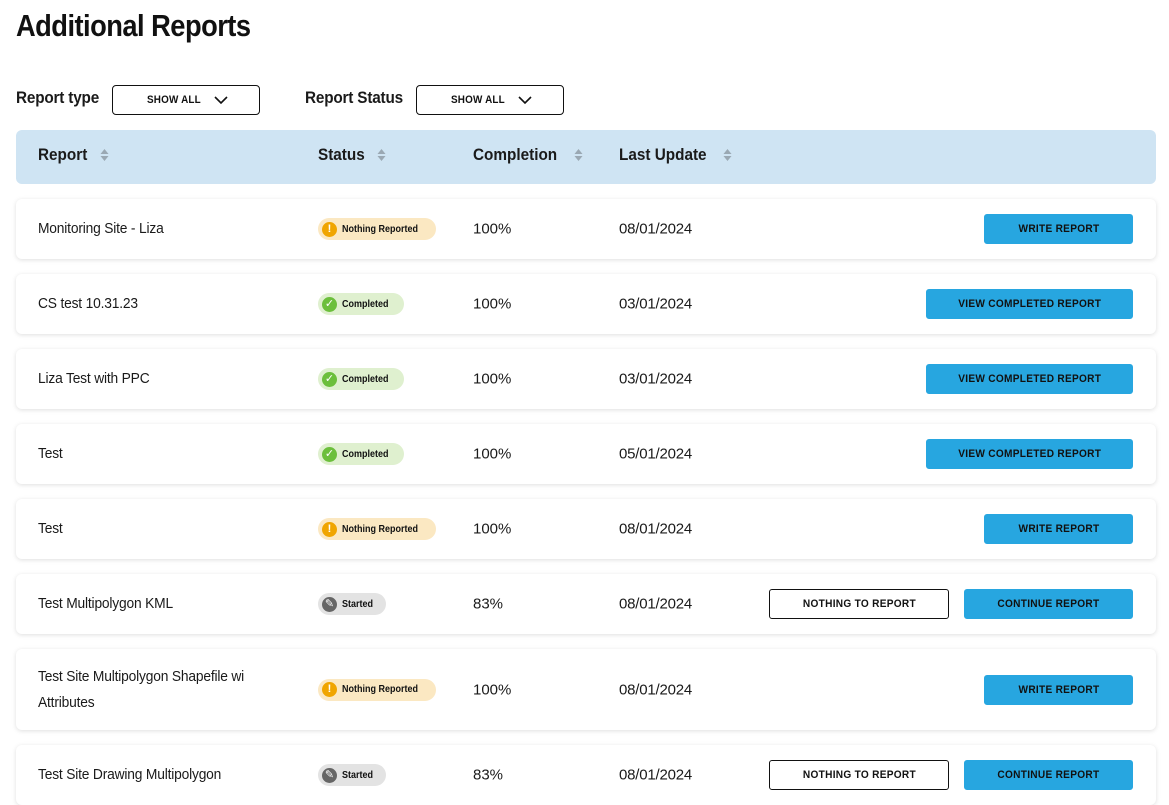  I want to click on report-name: Monitoring Site - Liza, so click(101, 228).